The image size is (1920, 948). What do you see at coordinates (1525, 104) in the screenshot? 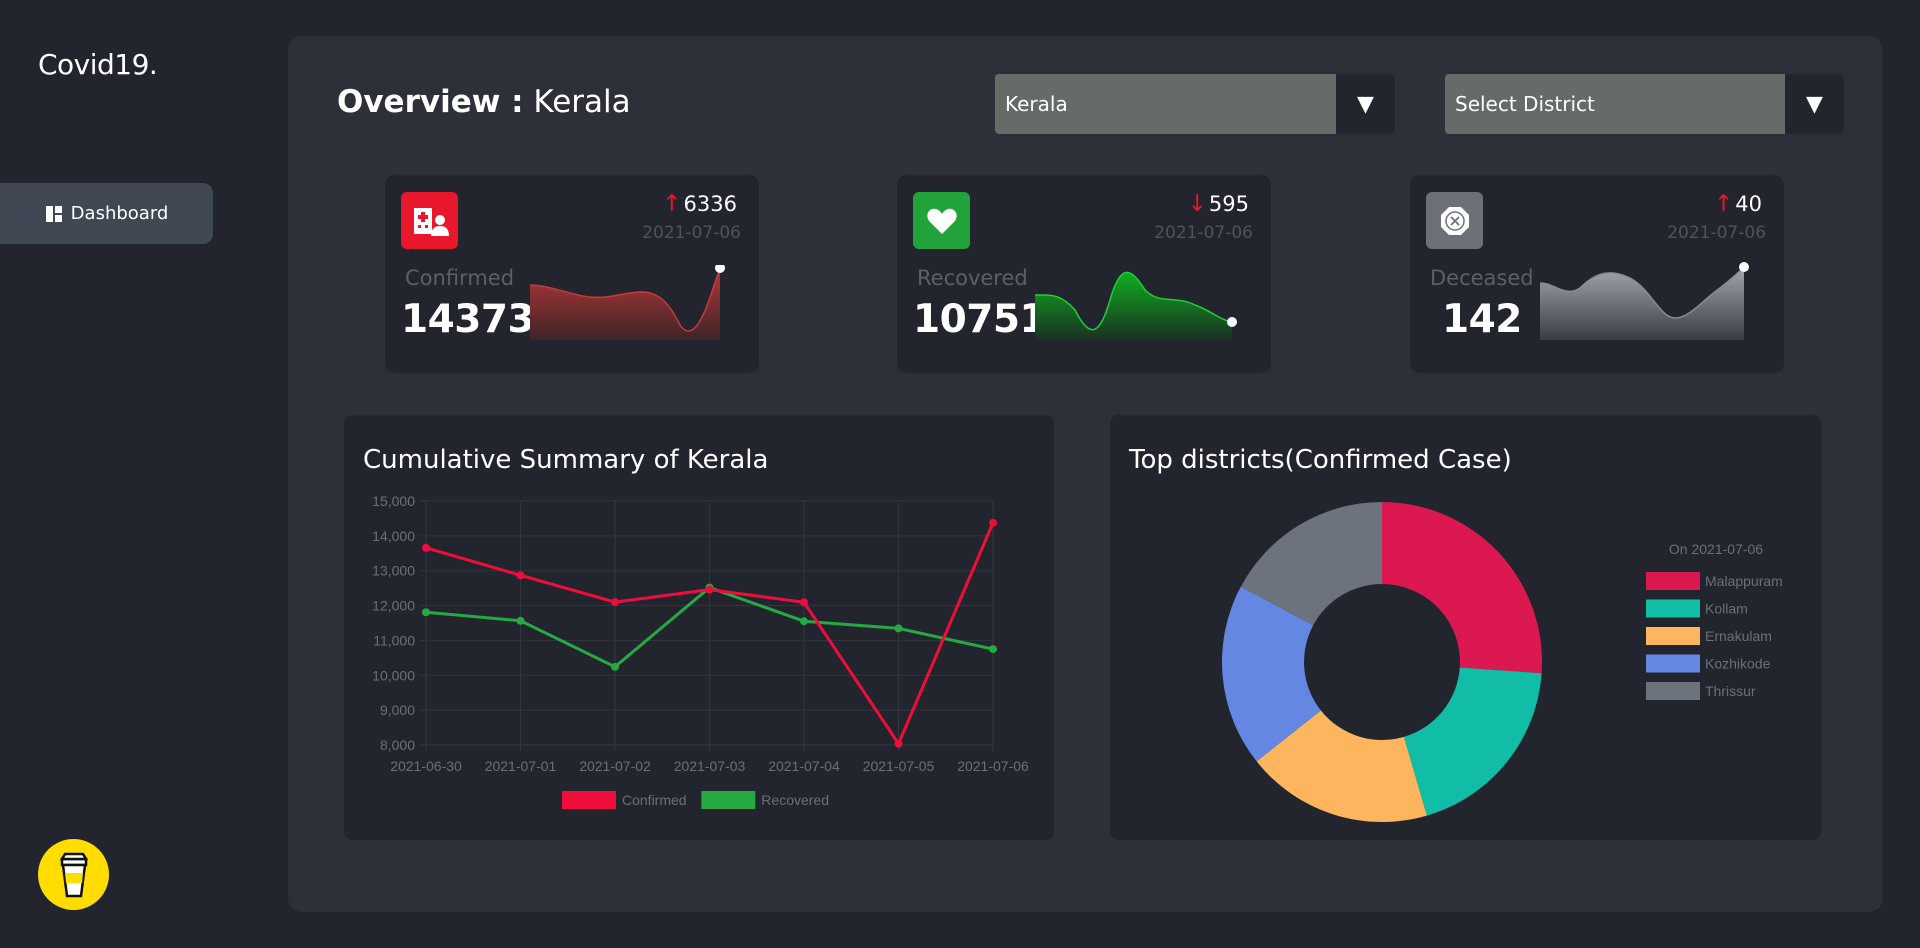
I see `district-select-placeholder: Select District` at bounding box center [1525, 104].